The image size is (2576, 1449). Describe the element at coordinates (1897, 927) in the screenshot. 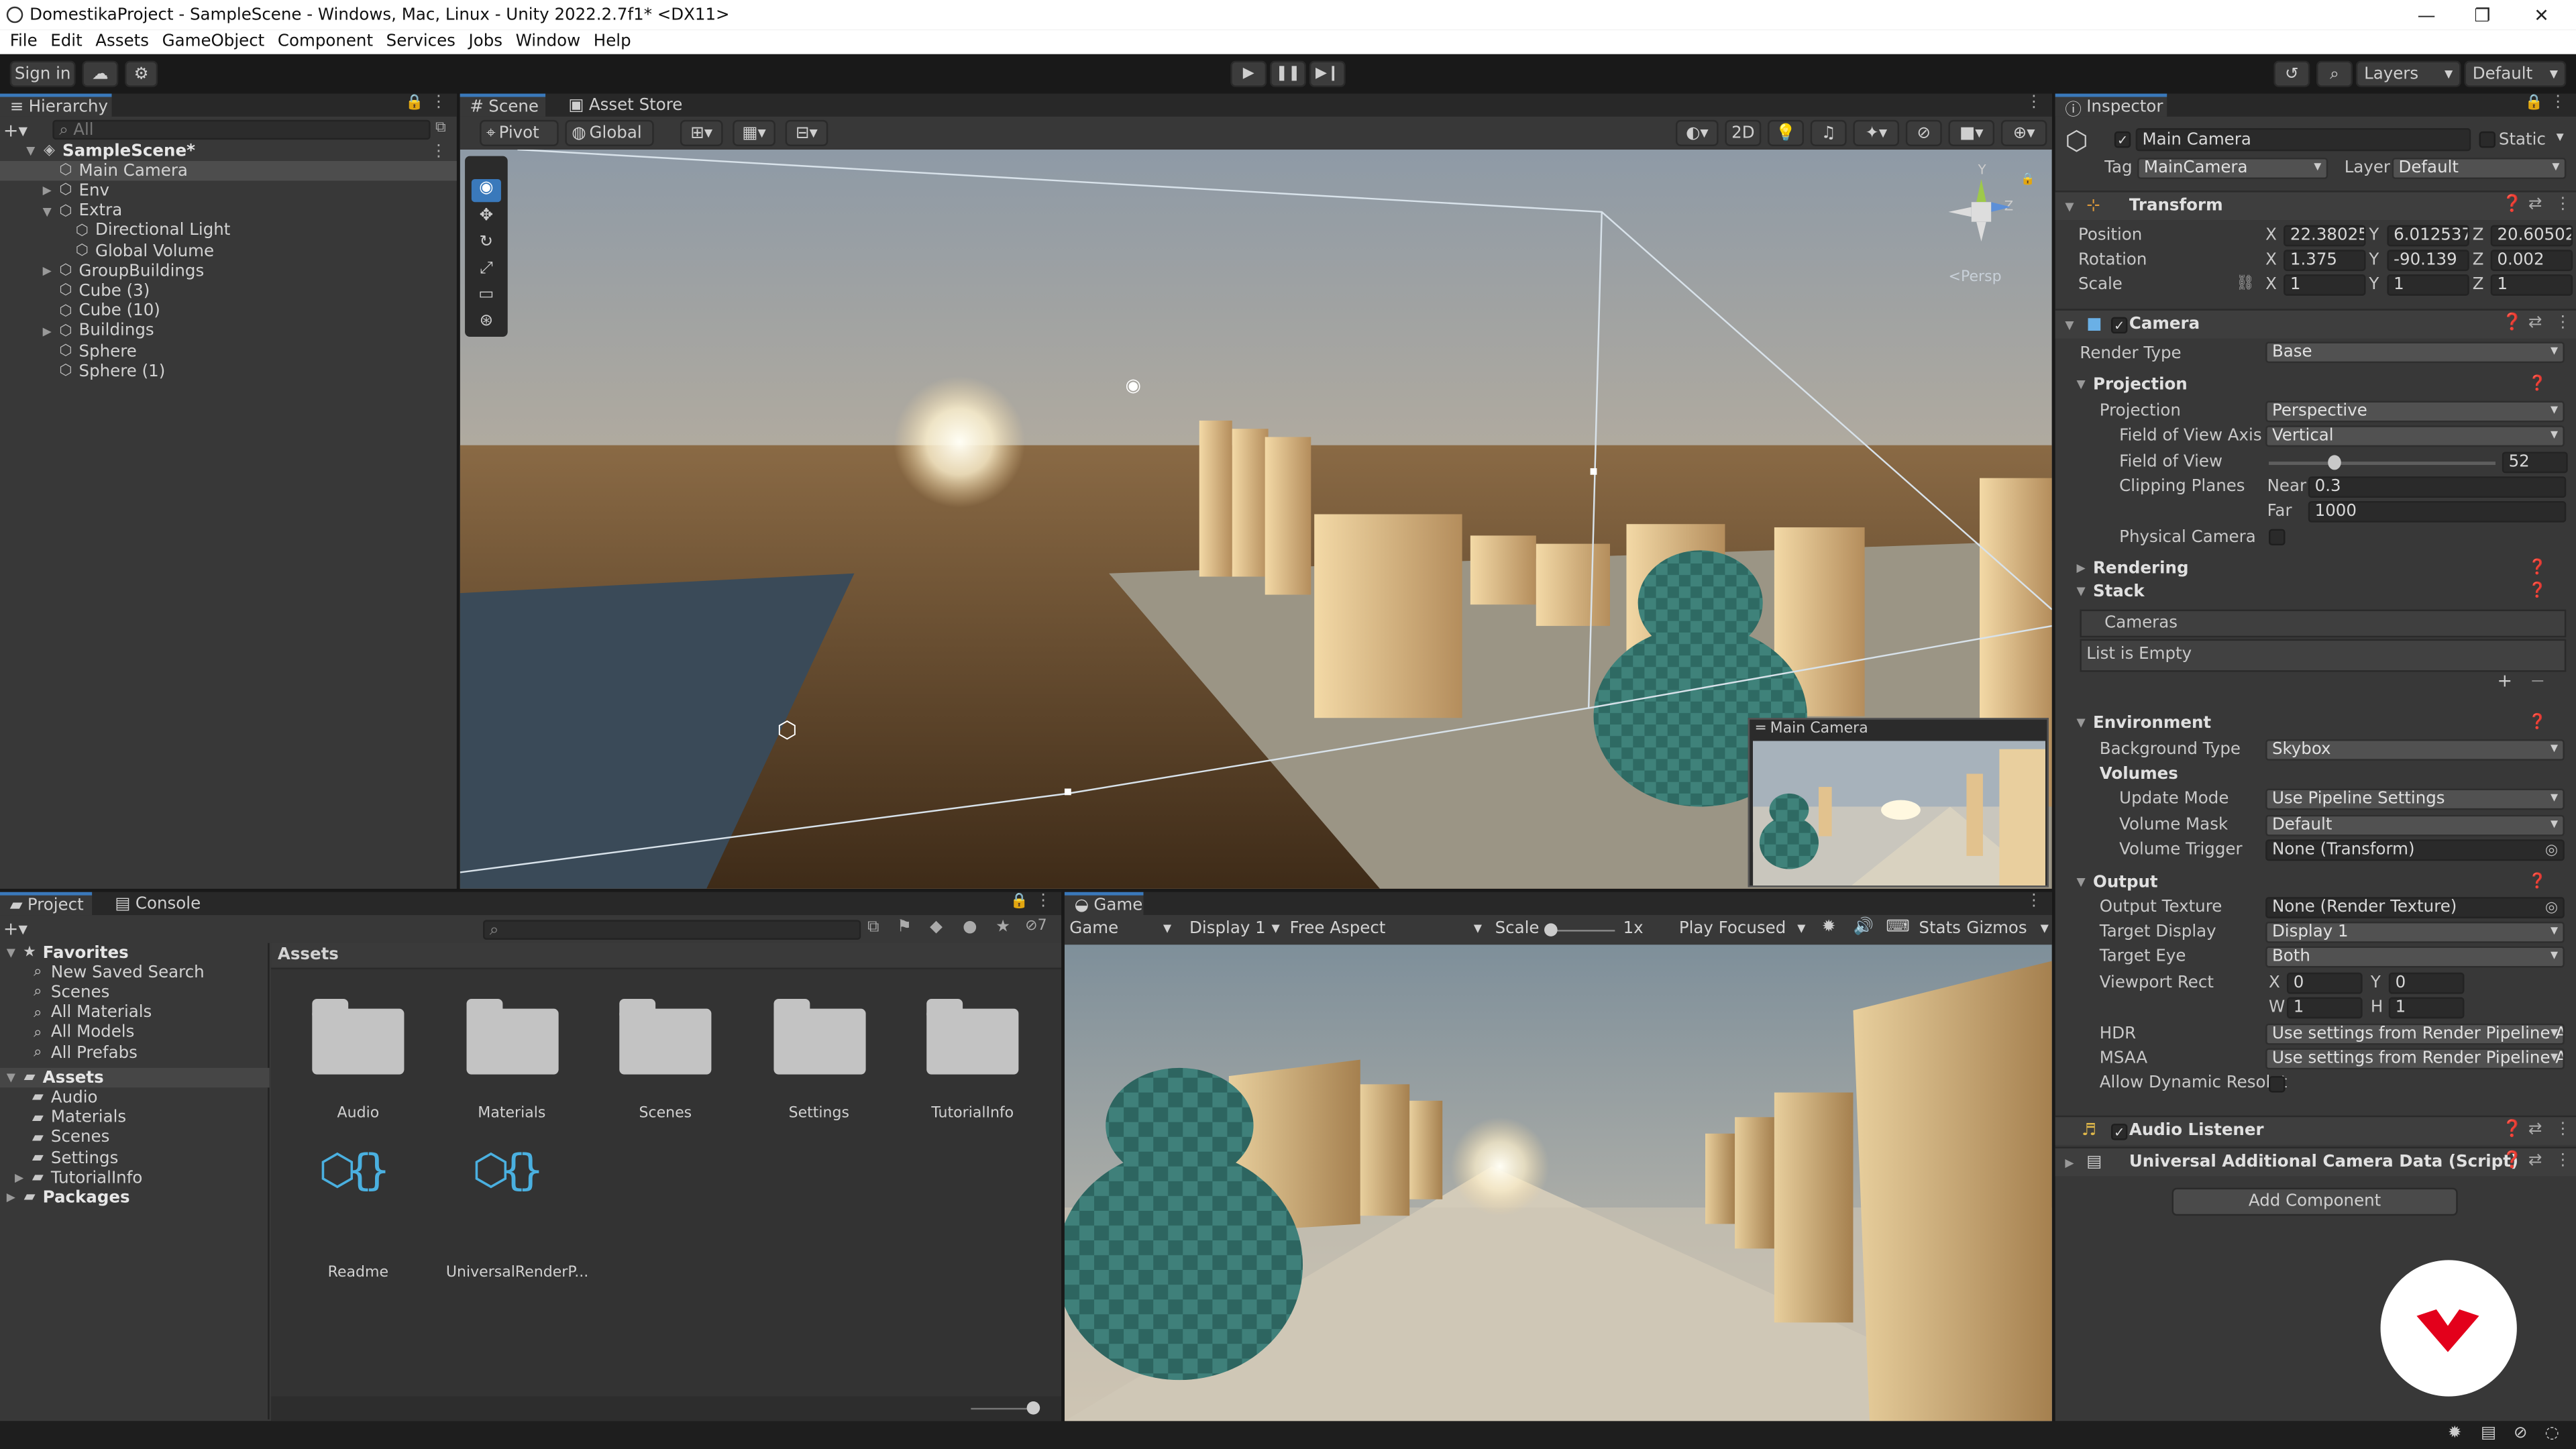

I see `keyboard-icon: ⌨` at that location.